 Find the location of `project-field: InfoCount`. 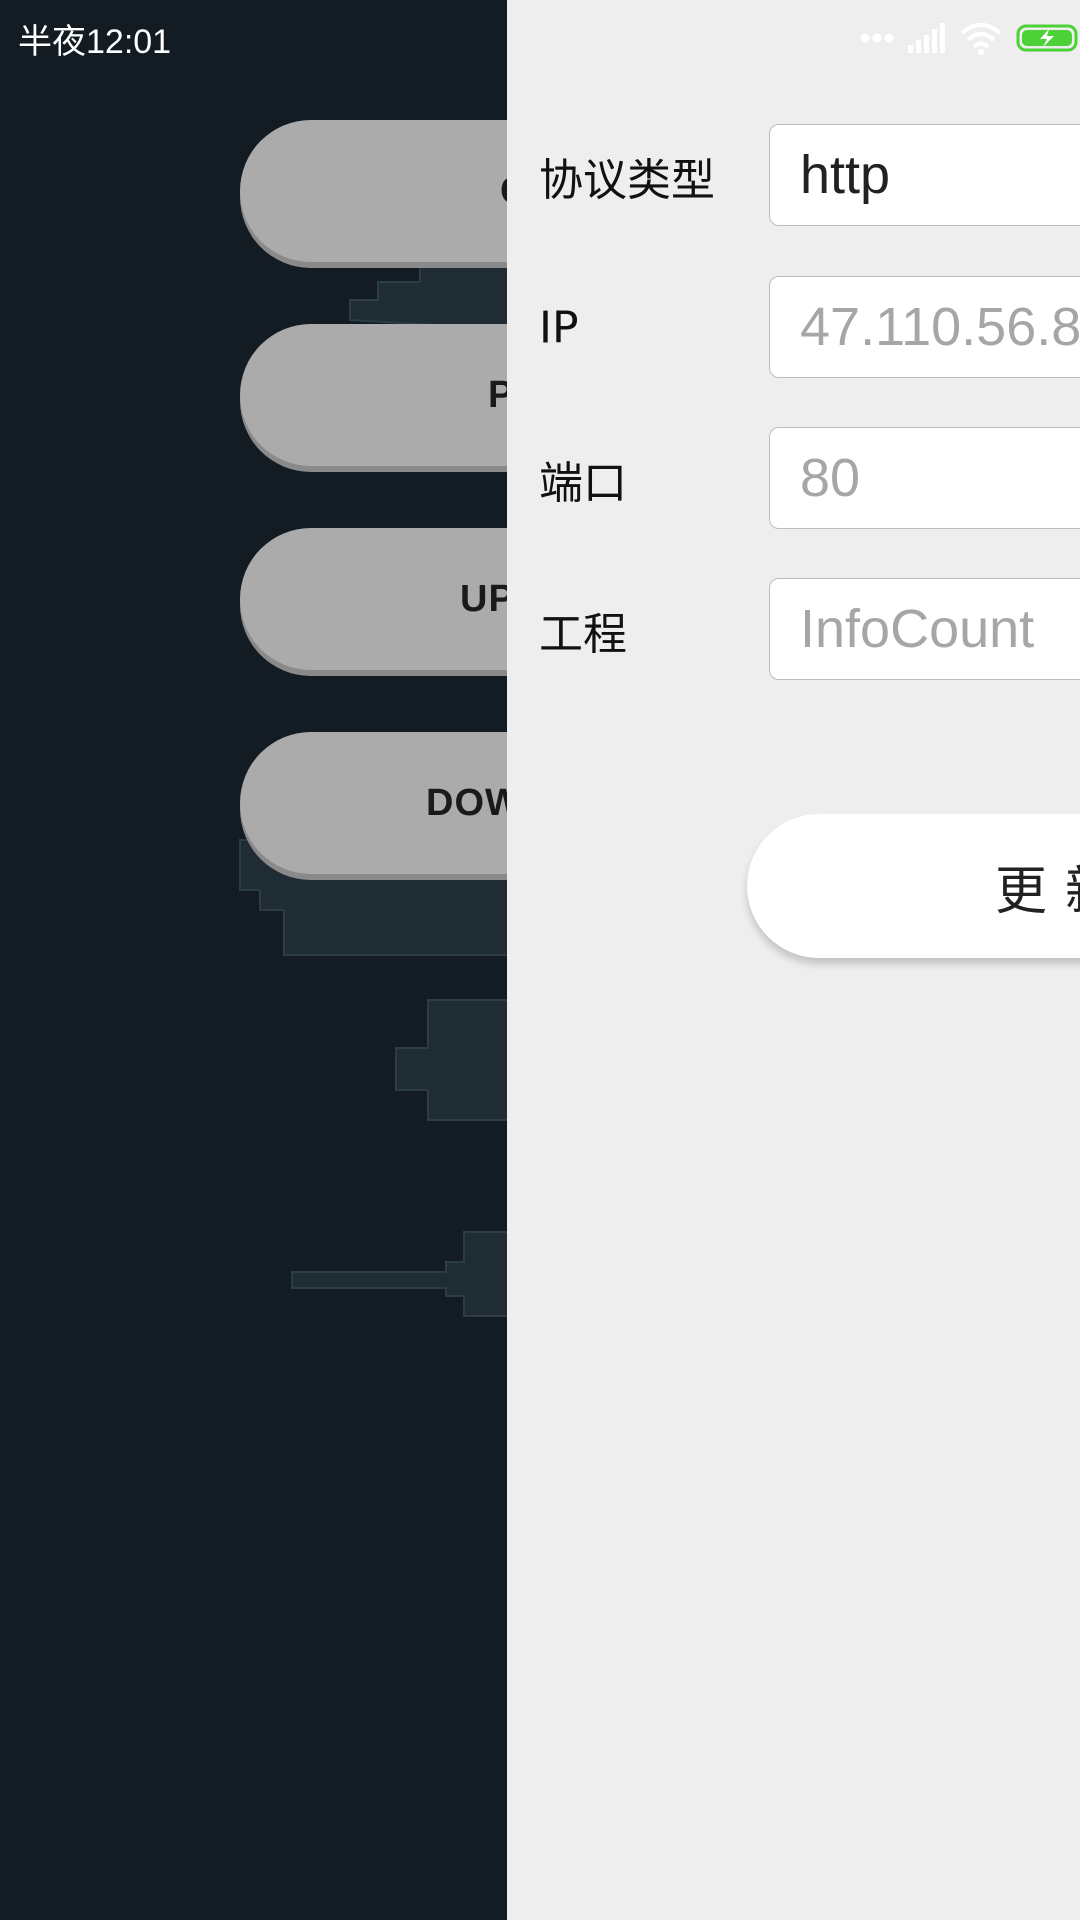

project-field: InfoCount is located at coordinates (924, 629).